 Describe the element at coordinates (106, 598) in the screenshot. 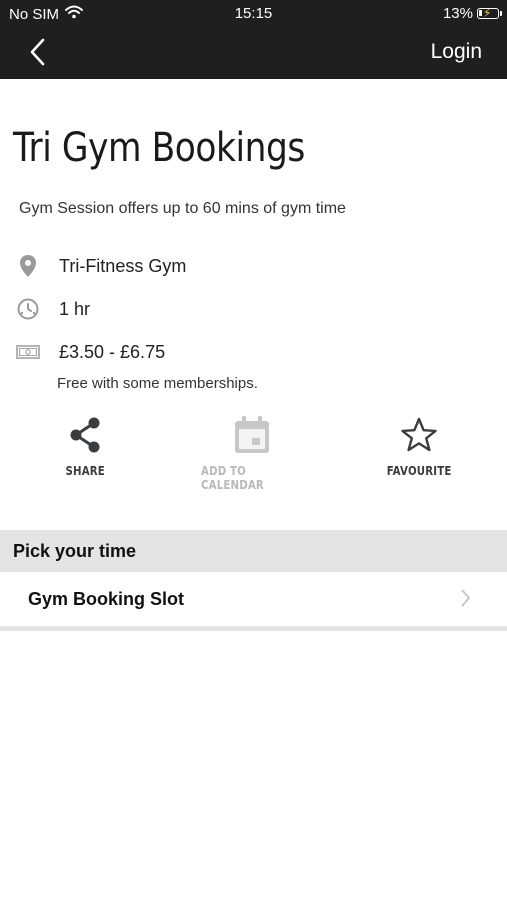

I see `booking-slot-label: Gym Booking Slot` at that location.